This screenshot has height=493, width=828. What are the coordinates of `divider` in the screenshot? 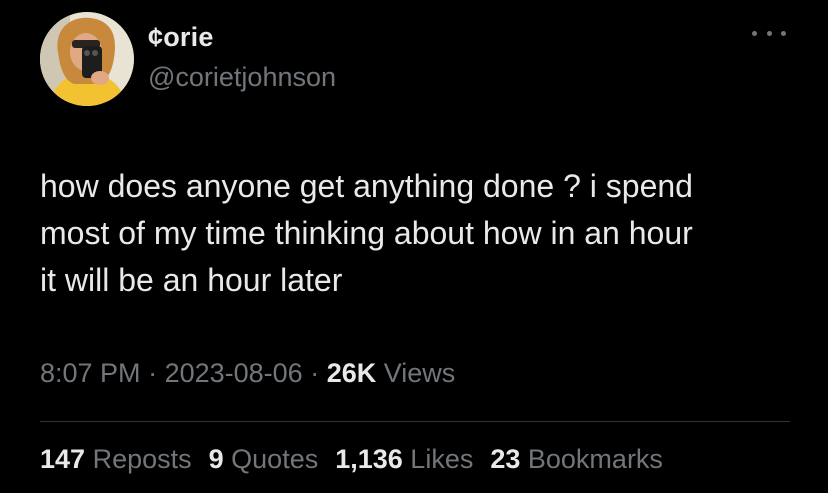 It's located at (415, 421).